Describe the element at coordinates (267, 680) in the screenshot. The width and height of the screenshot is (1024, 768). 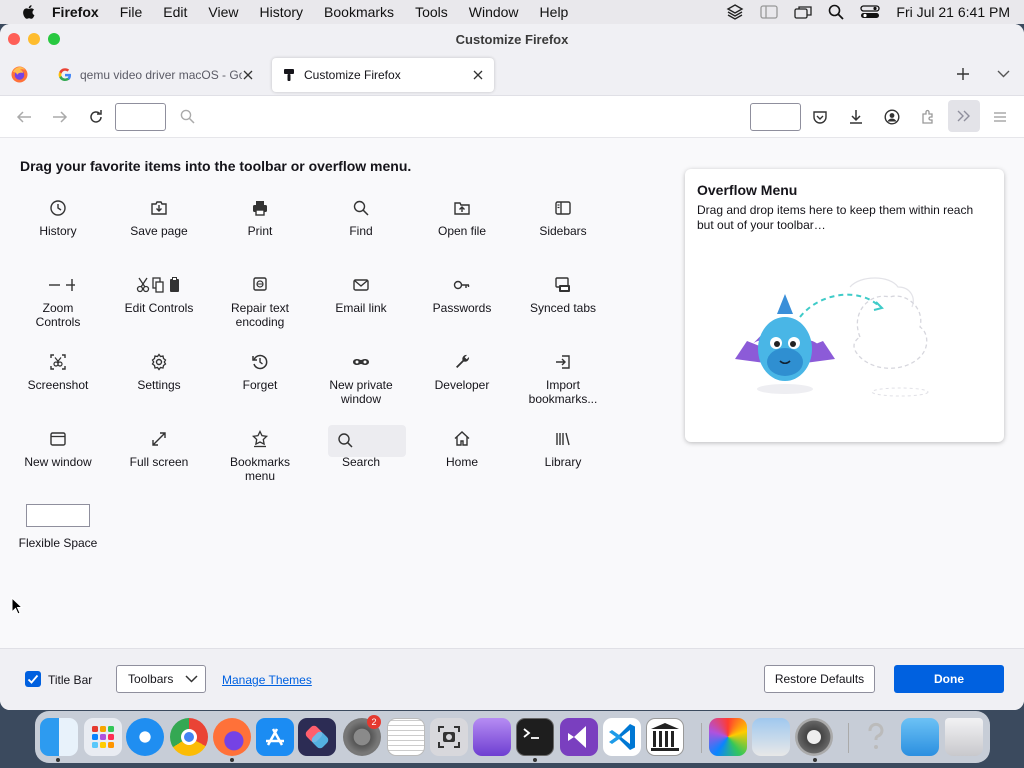
I see `manage-themes-link: Manage Themes` at that location.